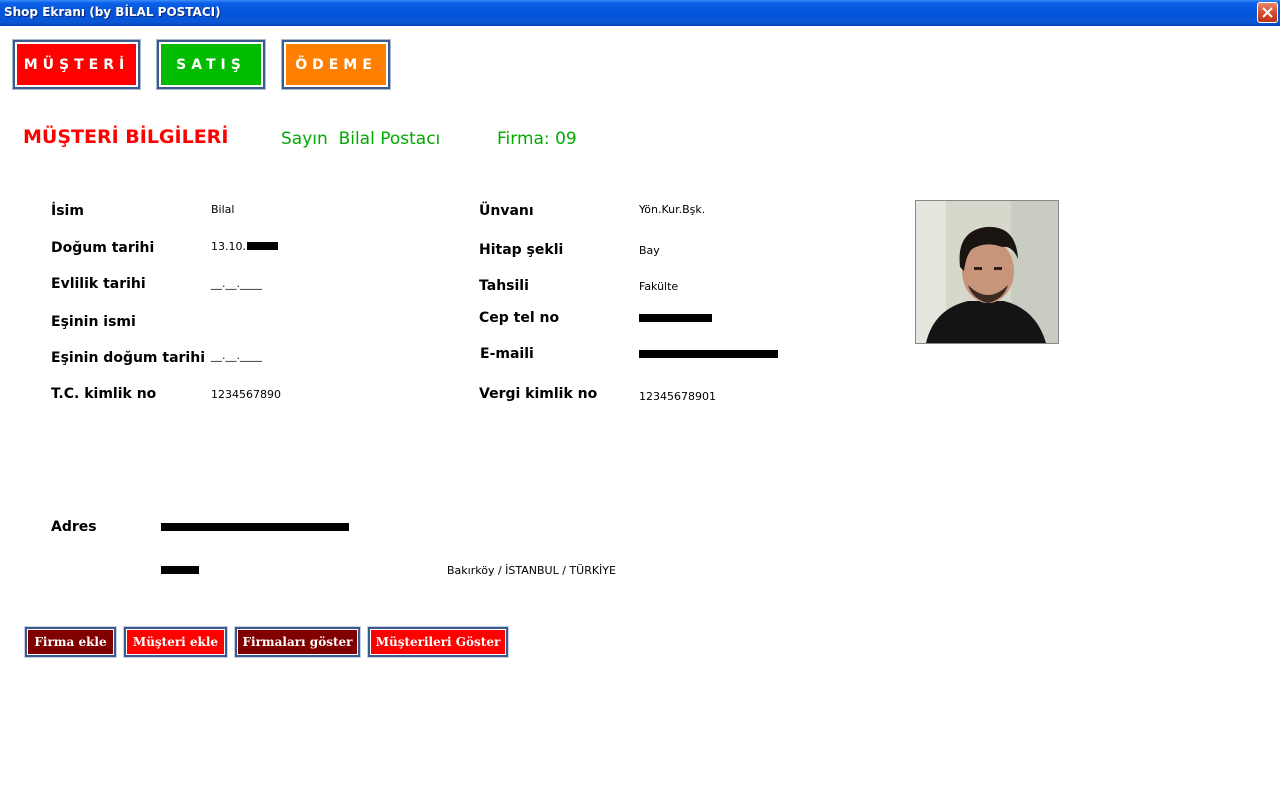 The width and height of the screenshot is (1280, 800). I want to click on isim-label: İsim, so click(67, 211).